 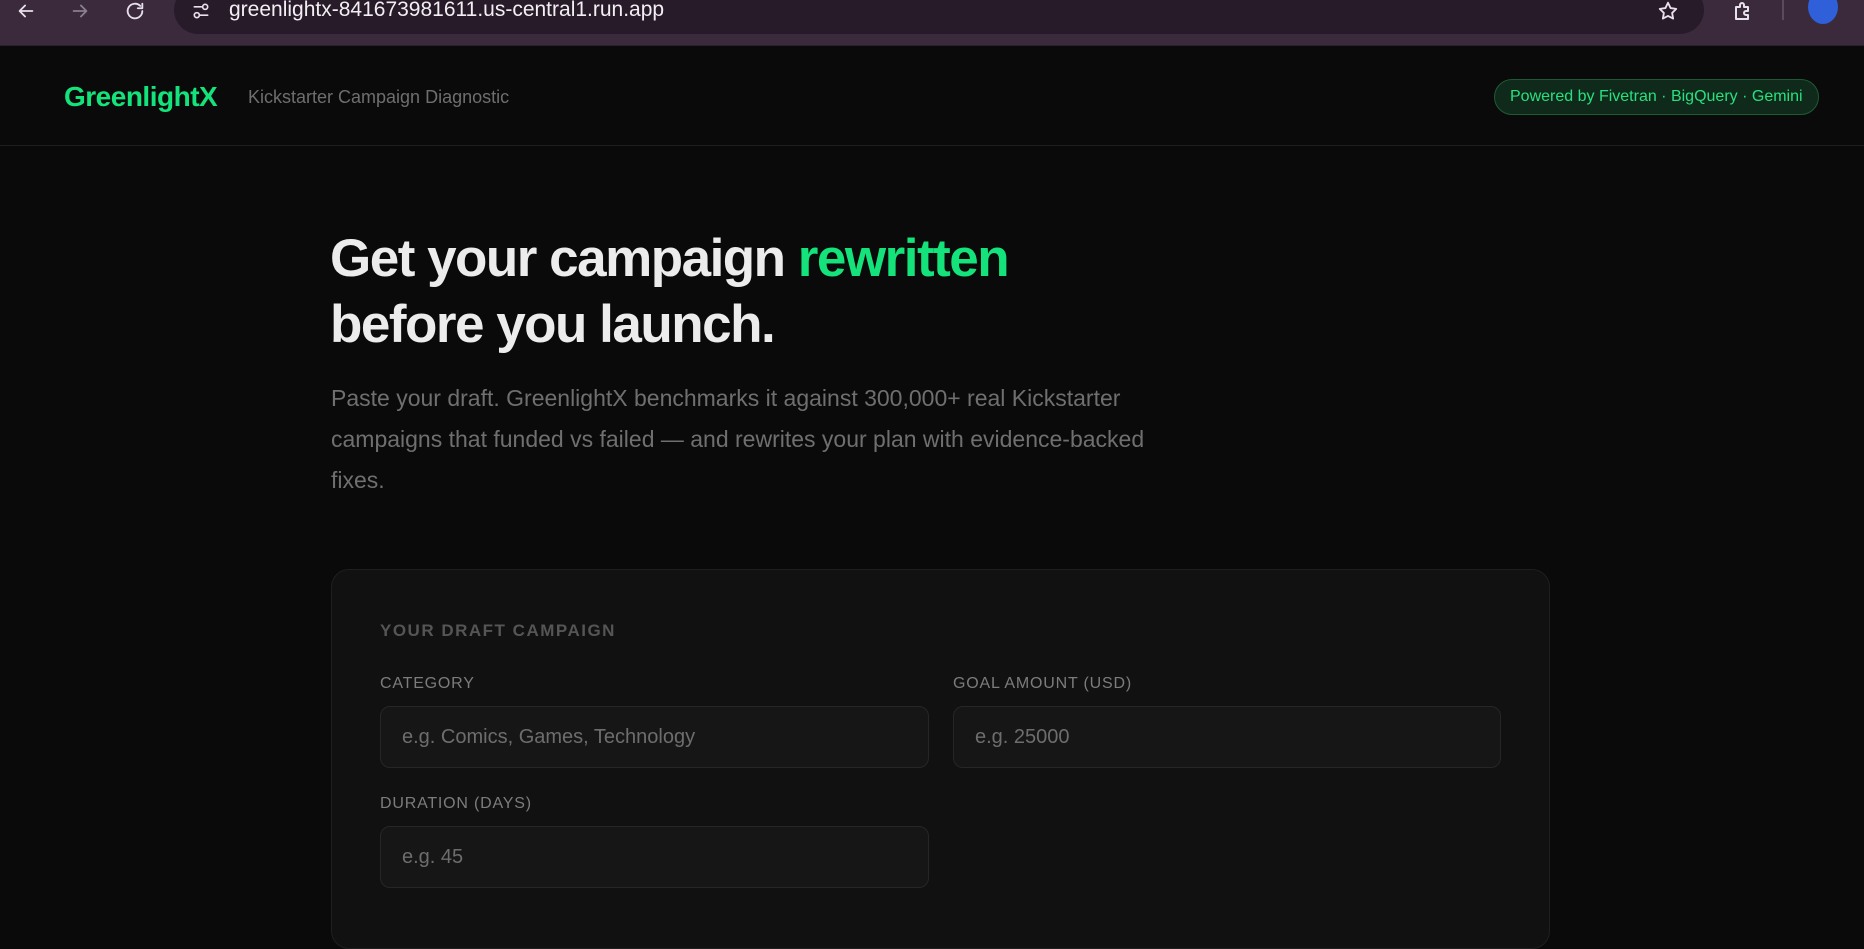 I want to click on toolbar-divider, so click(x=1783, y=10).